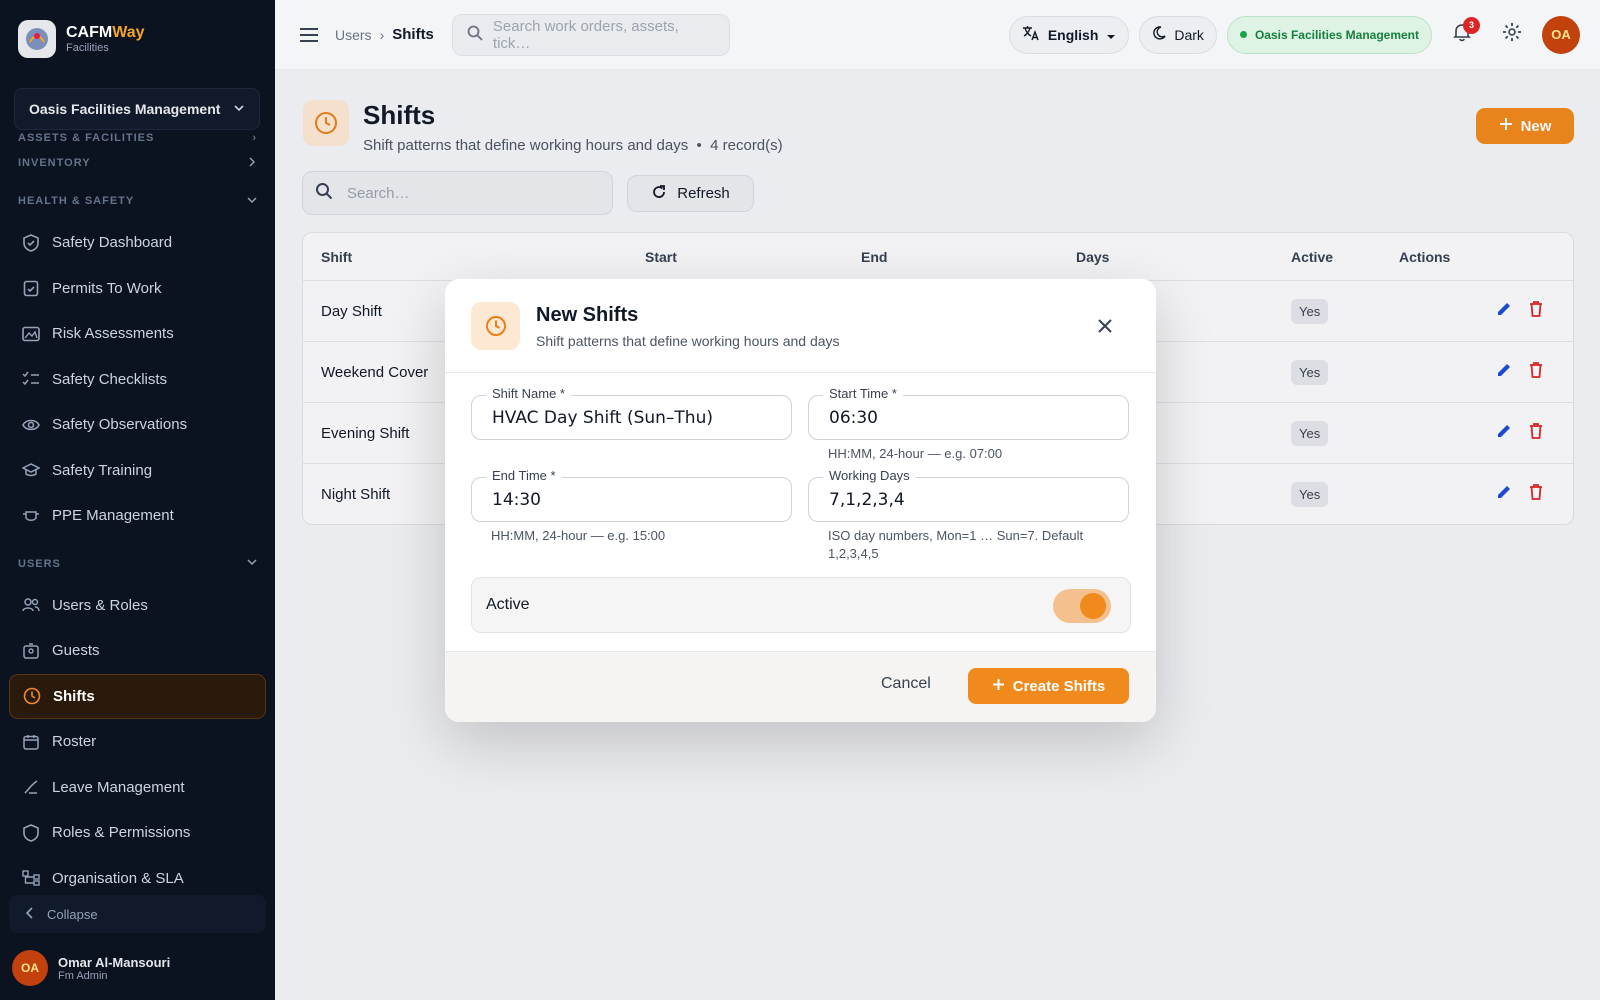  Describe the element at coordinates (107, 288) in the screenshot. I see `sidebar-item-label: Permits To Work` at that location.